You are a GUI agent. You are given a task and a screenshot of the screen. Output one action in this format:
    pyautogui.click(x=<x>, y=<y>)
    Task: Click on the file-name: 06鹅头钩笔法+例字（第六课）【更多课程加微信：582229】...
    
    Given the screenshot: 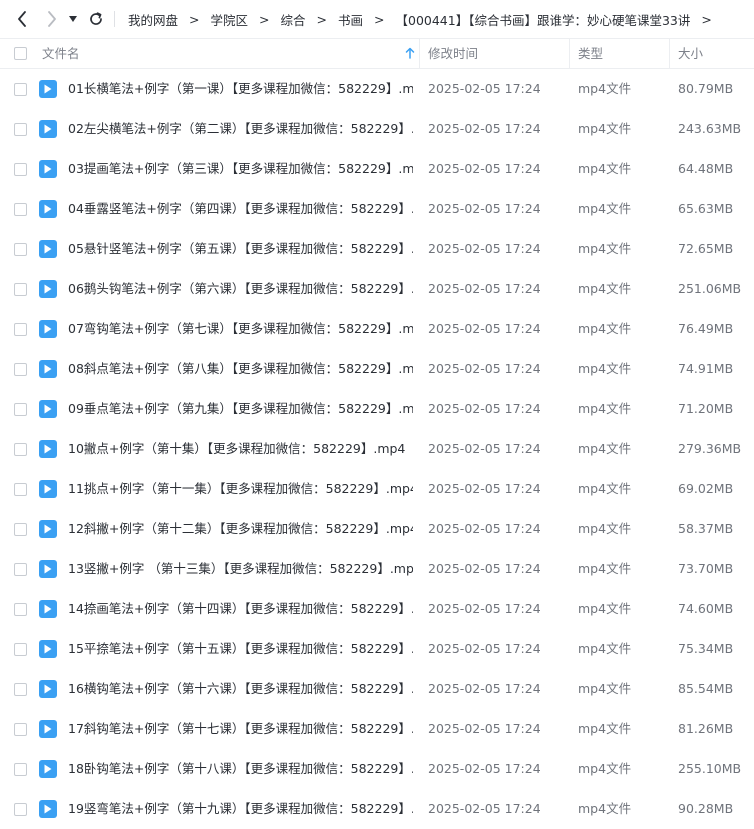 What is the action you would take?
    pyautogui.click(x=240, y=289)
    